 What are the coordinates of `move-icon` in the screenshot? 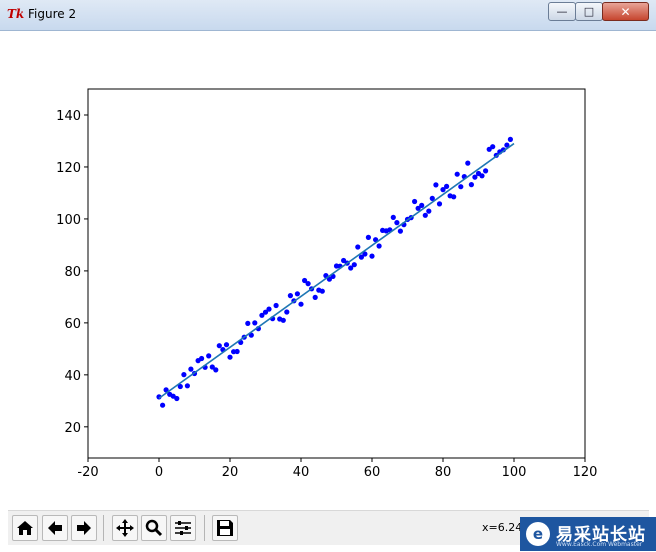 It's located at (125, 528).